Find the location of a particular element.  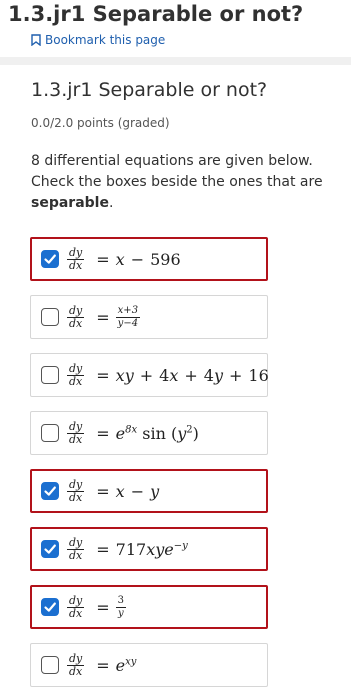

option-5: dy dx = x − y is located at coordinates (149, 491).